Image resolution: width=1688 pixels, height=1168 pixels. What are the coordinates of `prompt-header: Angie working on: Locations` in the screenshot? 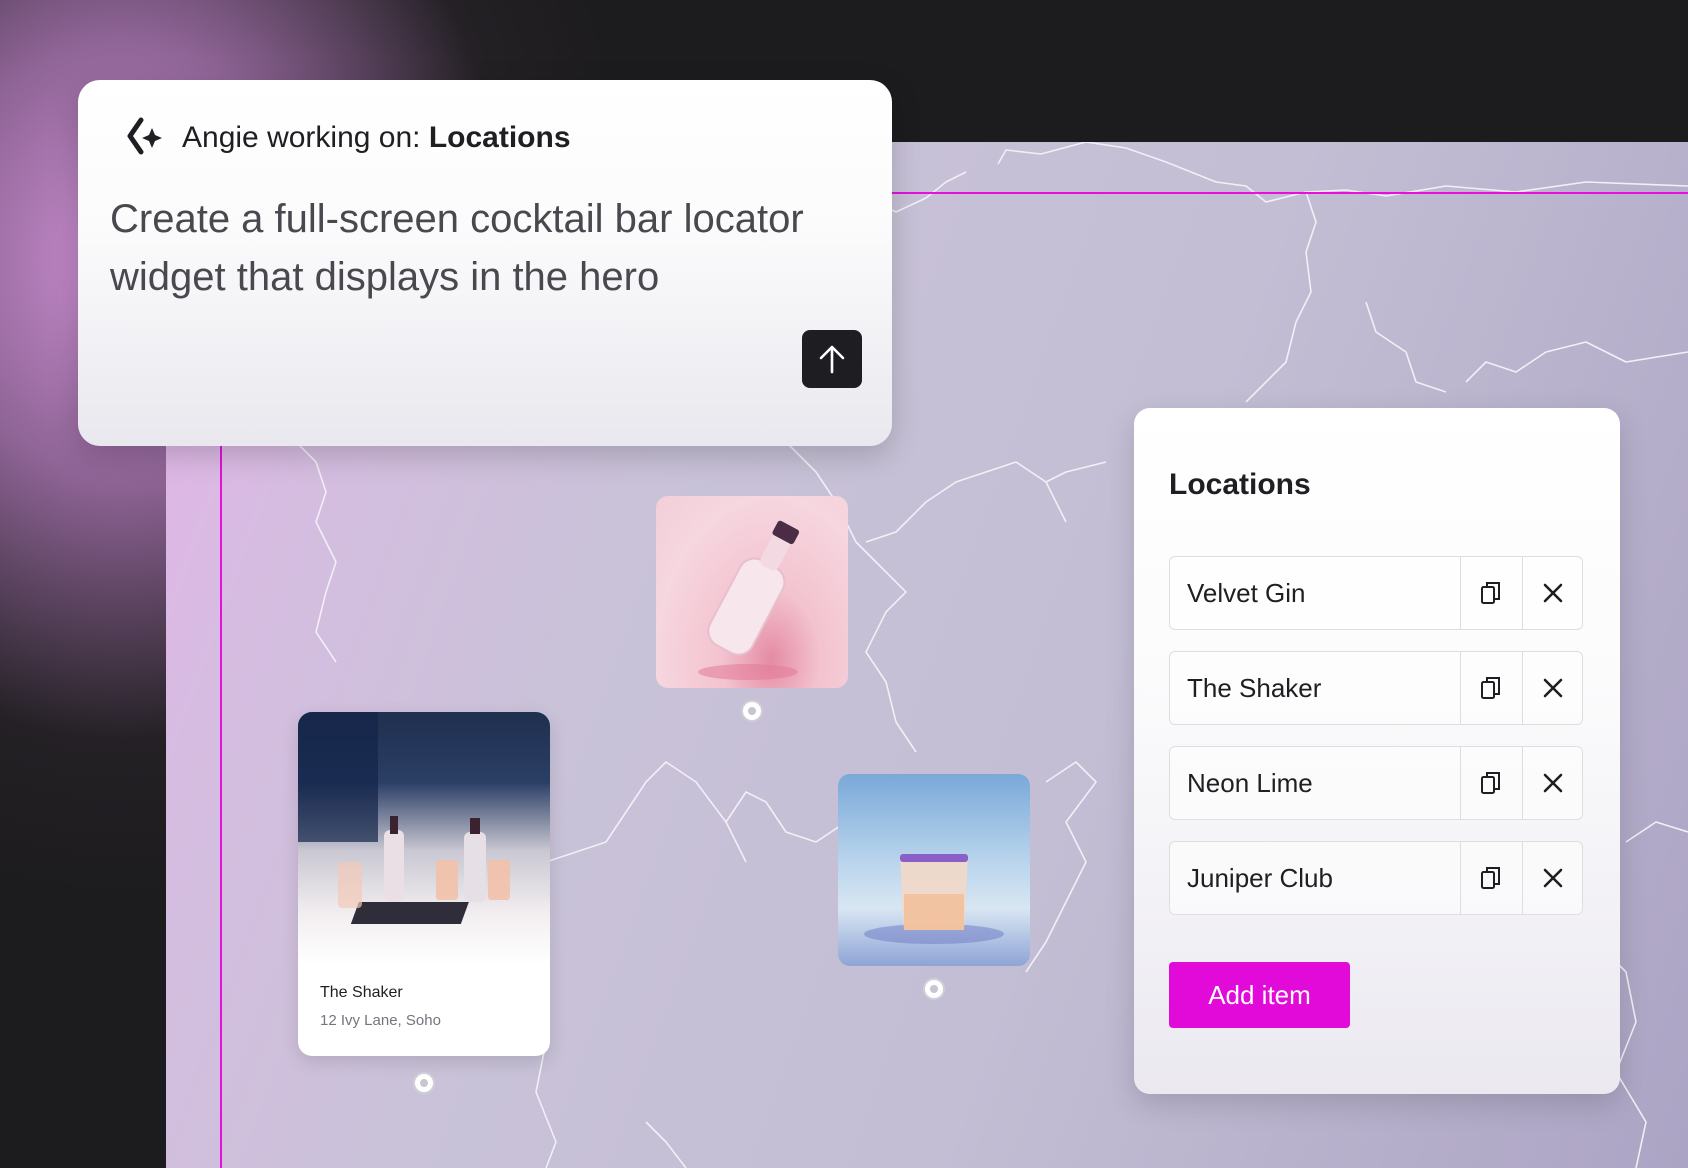 It's located at (346, 138).